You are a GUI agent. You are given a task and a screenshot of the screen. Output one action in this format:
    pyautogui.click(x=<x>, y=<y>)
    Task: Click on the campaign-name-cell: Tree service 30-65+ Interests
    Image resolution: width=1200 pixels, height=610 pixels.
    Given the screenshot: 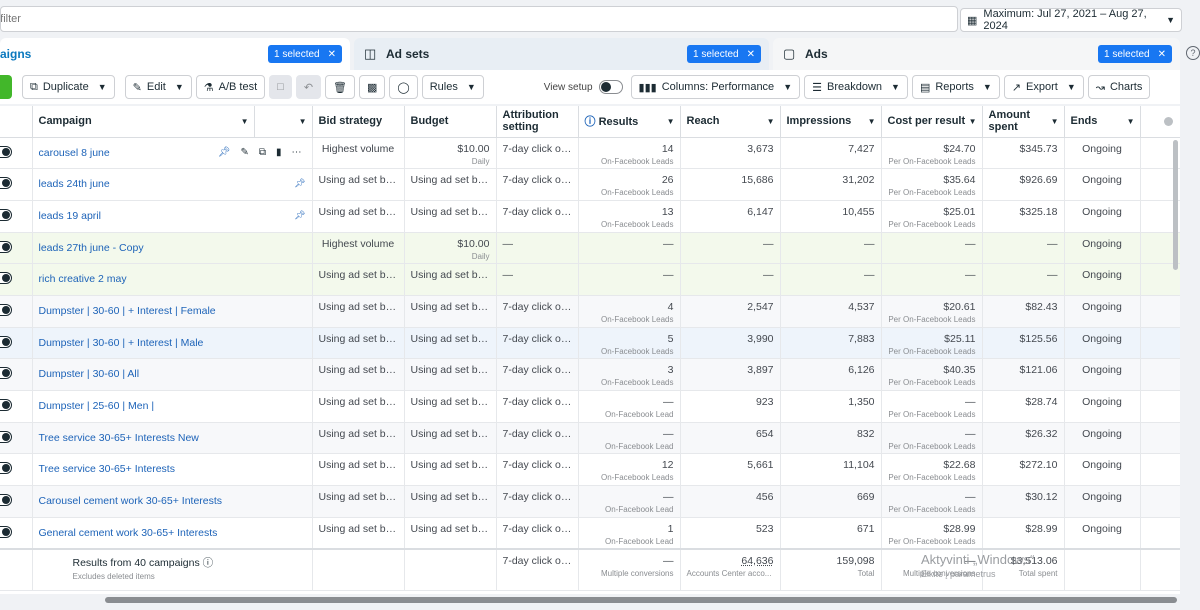 What is the action you would take?
    pyautogui.click(x=172, y=470)
    